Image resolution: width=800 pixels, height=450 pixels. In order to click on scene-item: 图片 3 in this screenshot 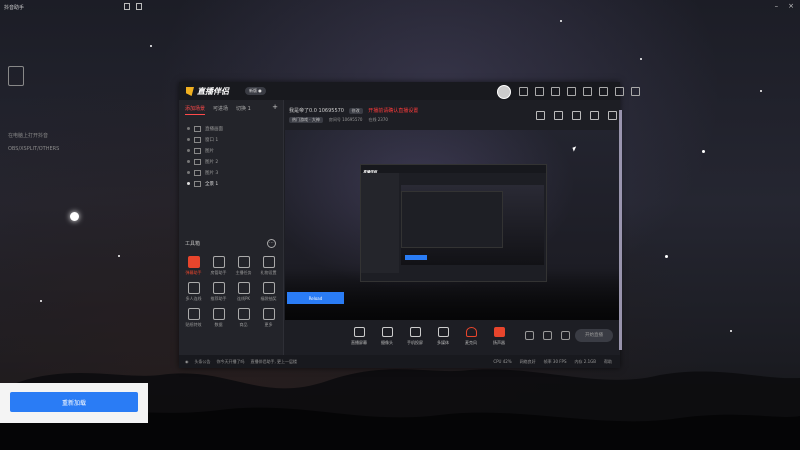, I will do `click(231, 172)`.